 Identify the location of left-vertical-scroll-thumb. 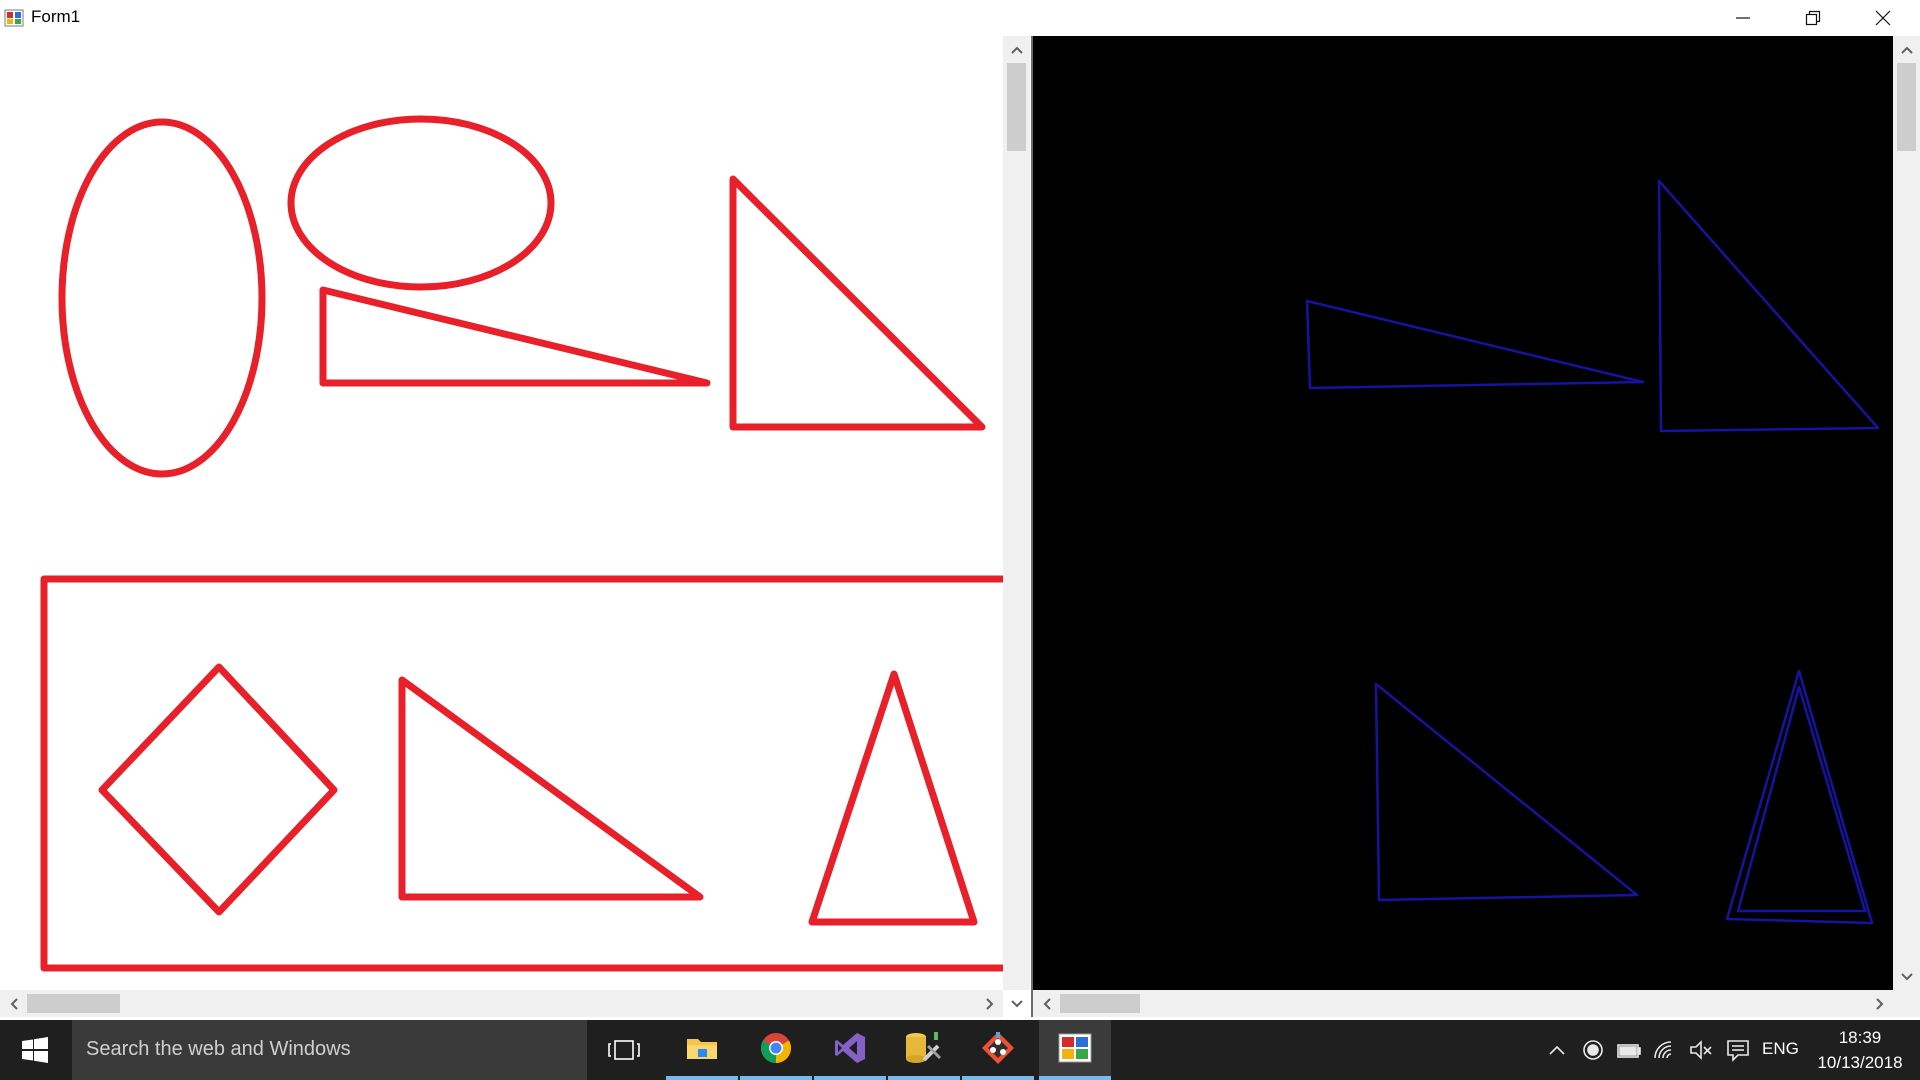
(1016, 107).